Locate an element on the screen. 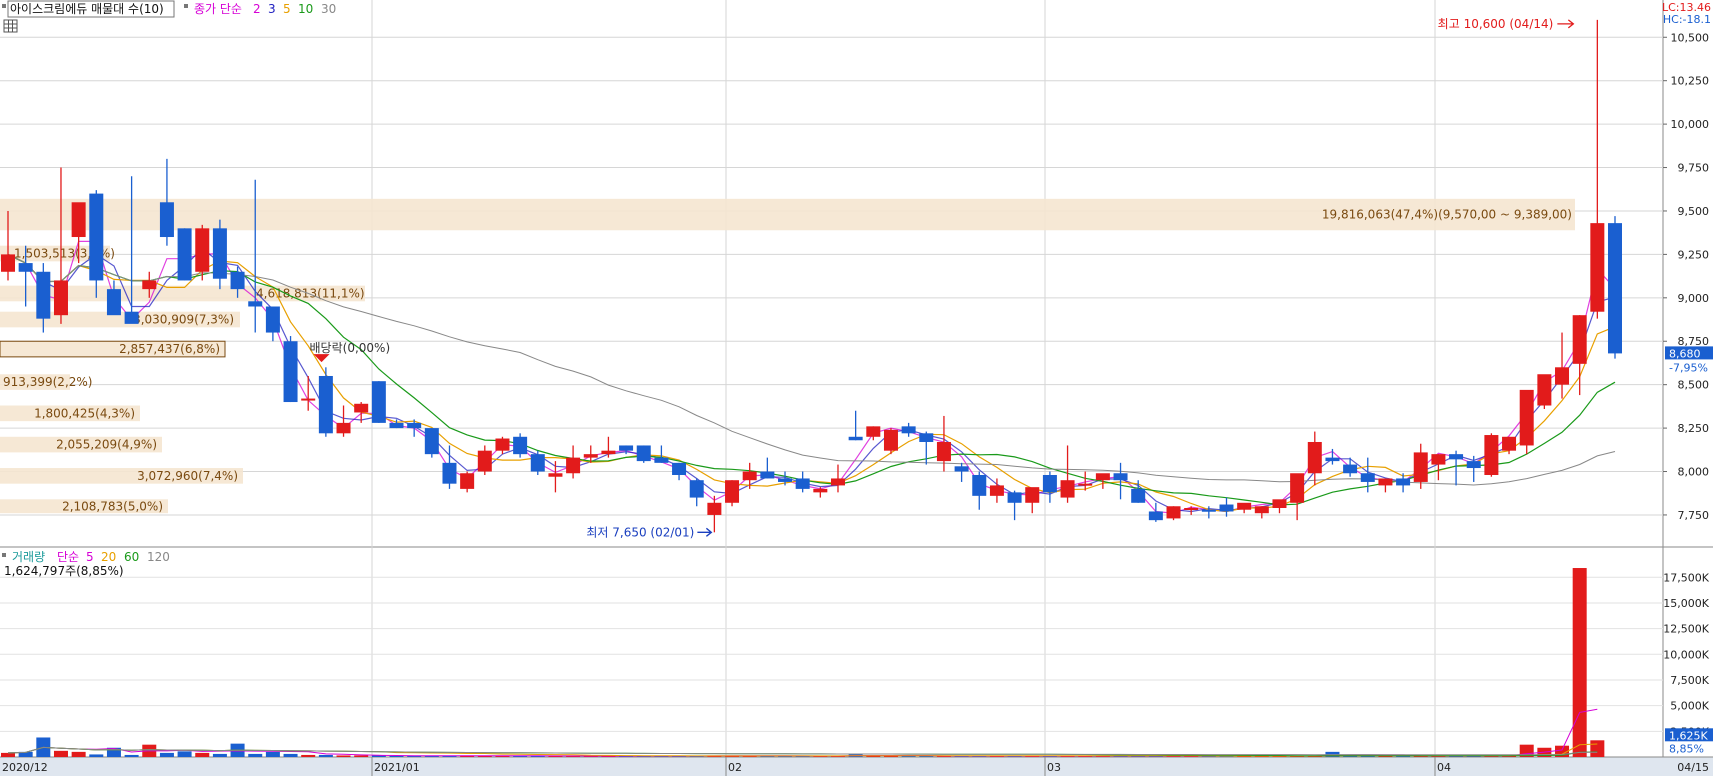 This screenshot has width=1713, height=776. price-tick-label: 8,250 is located at coordinates (1694, 428).